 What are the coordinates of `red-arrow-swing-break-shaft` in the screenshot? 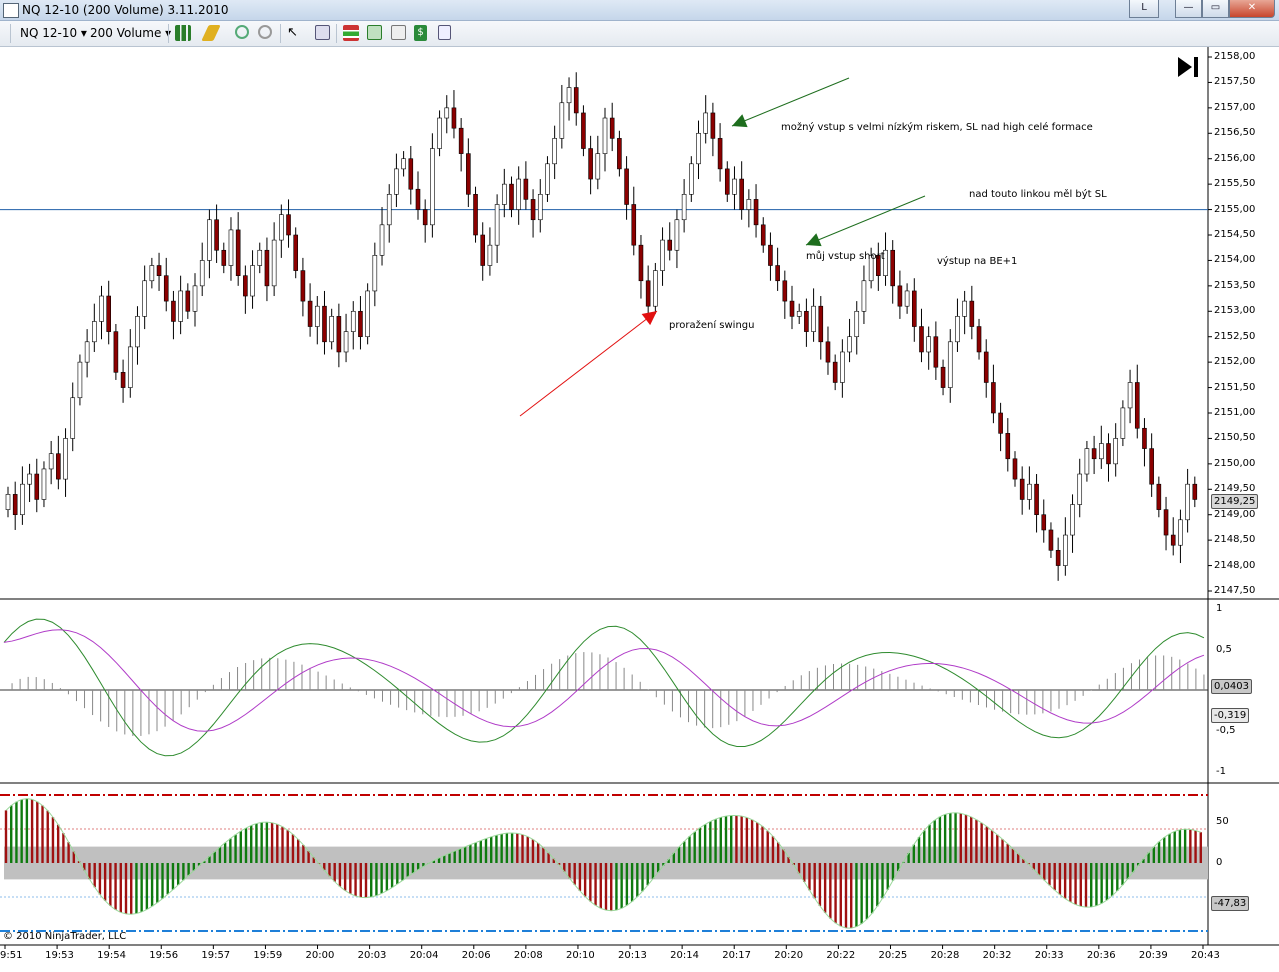 It's located at (588, 363).